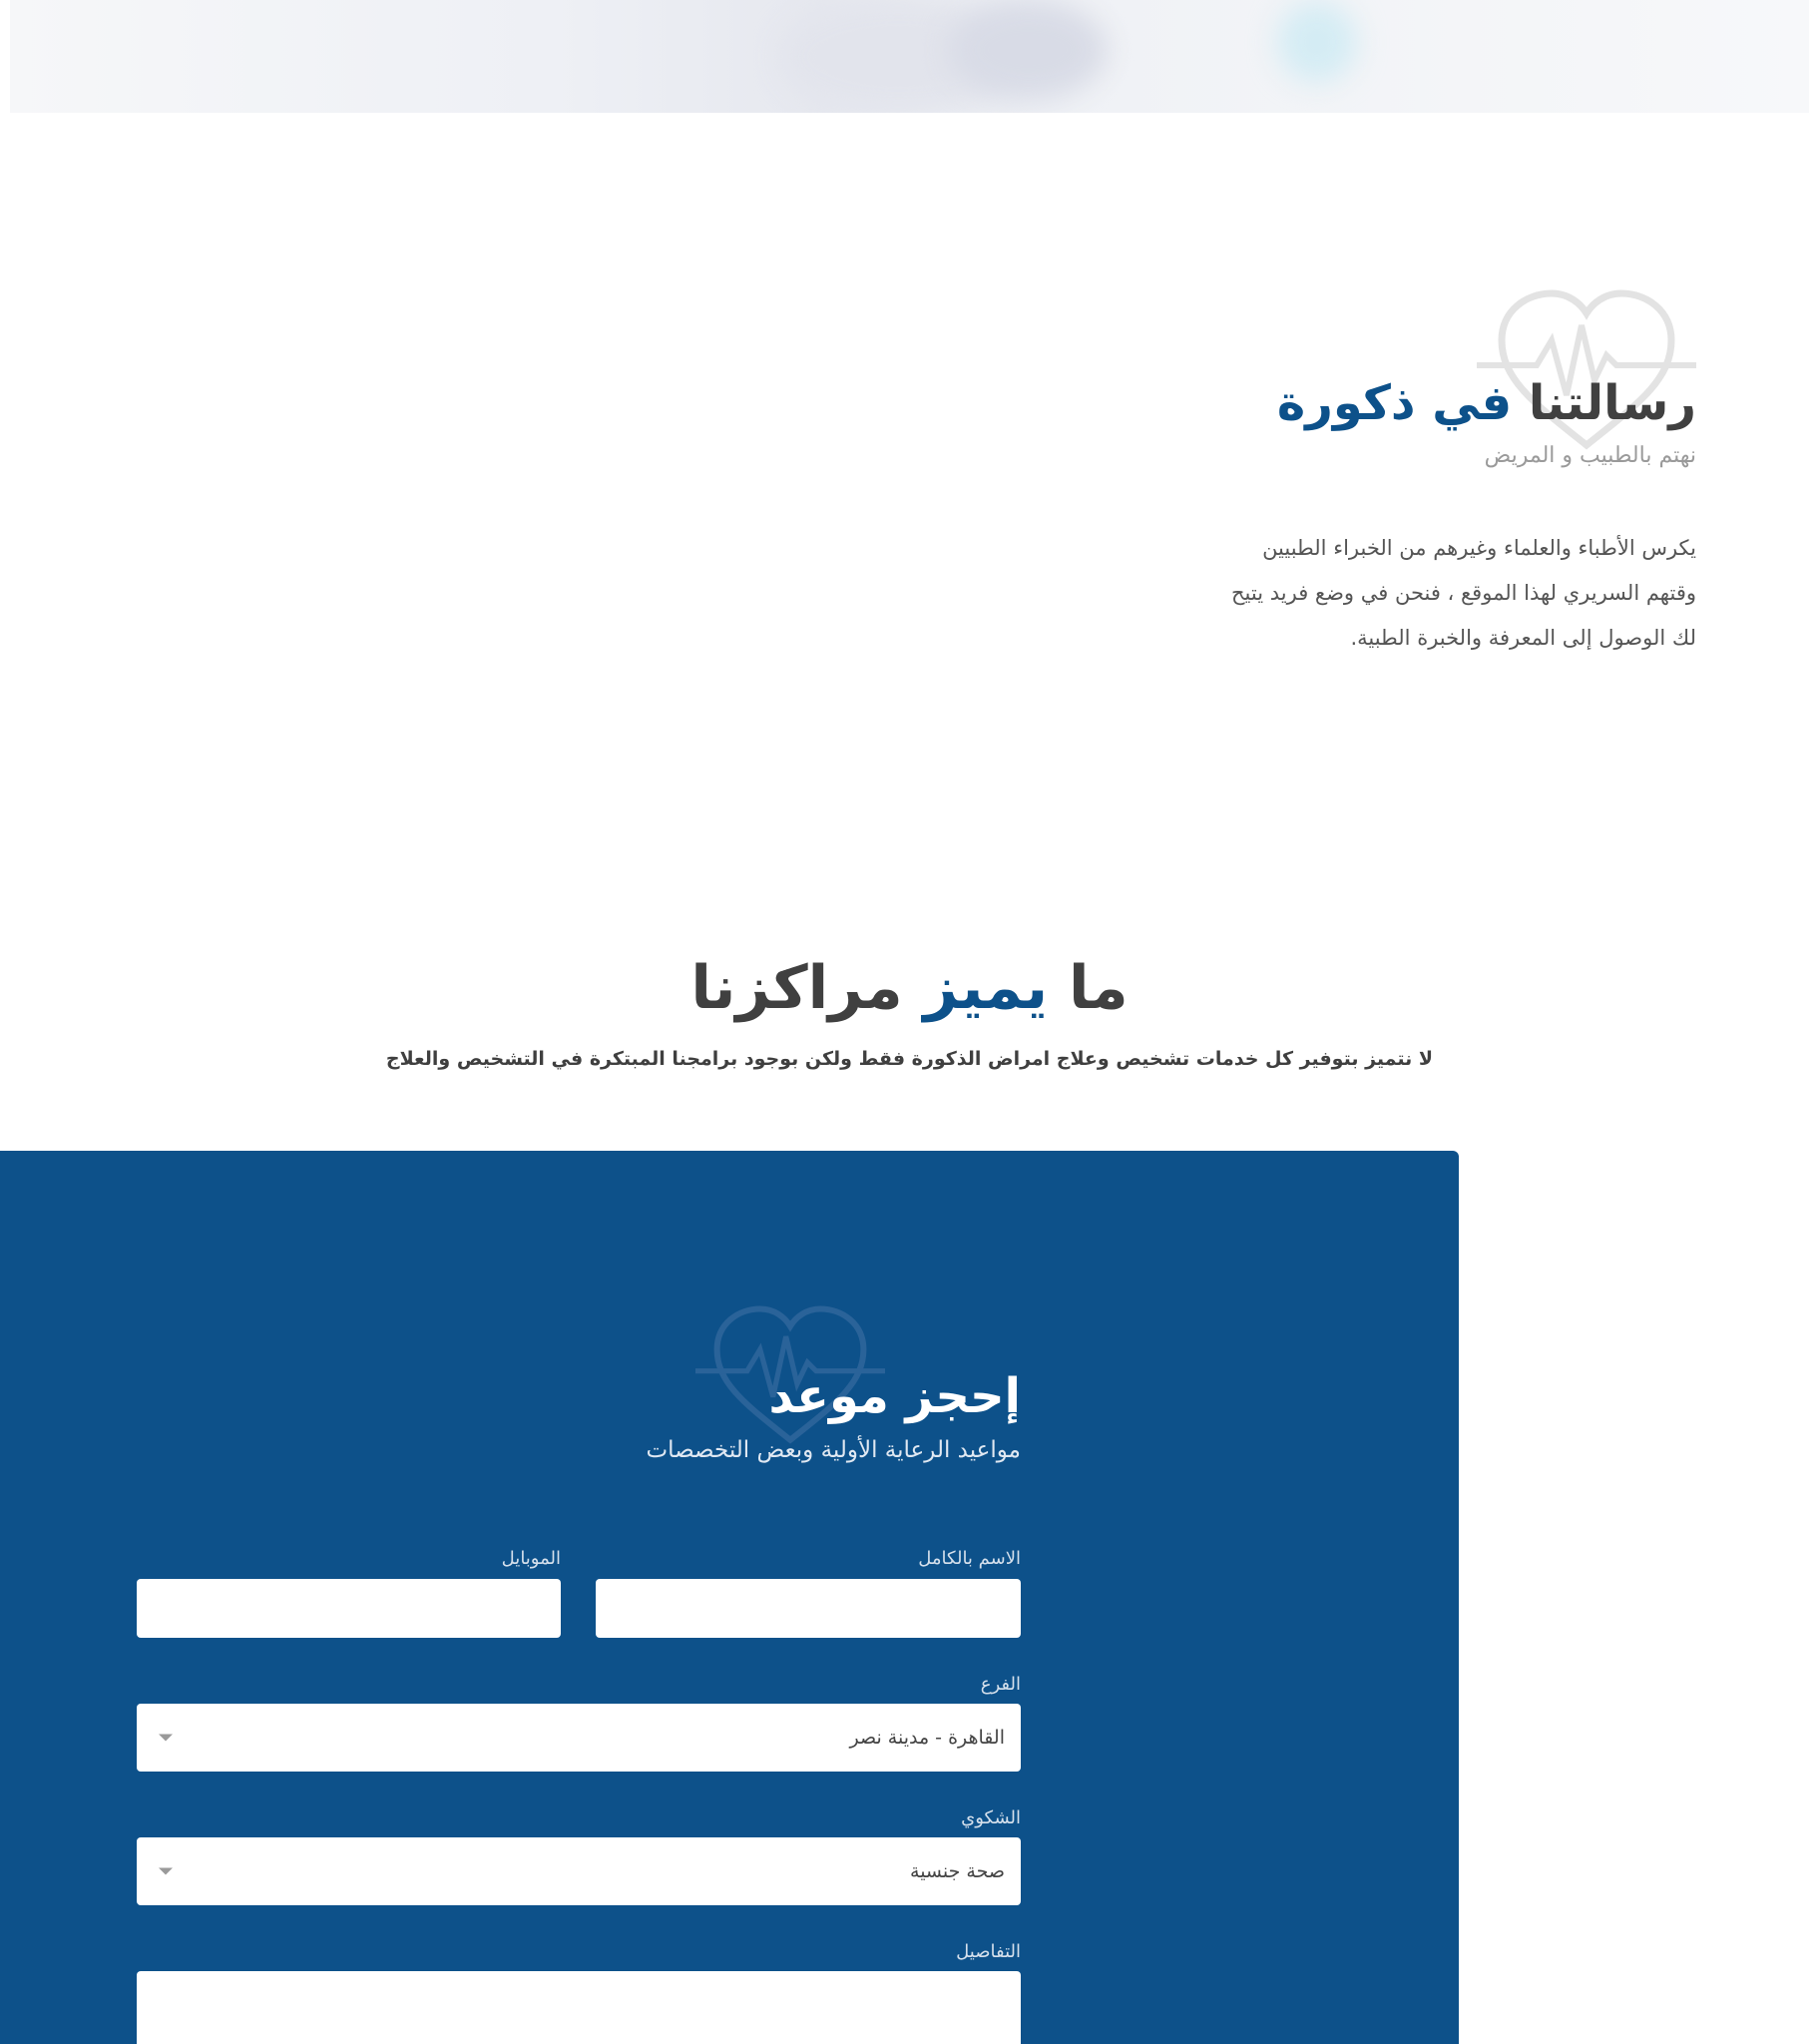 This screenshot has height=2044, width=1819. I want to click on mission-body-line: لك الوصول إلى المعرفة والخبرة الطبية., so click(1523, 638).